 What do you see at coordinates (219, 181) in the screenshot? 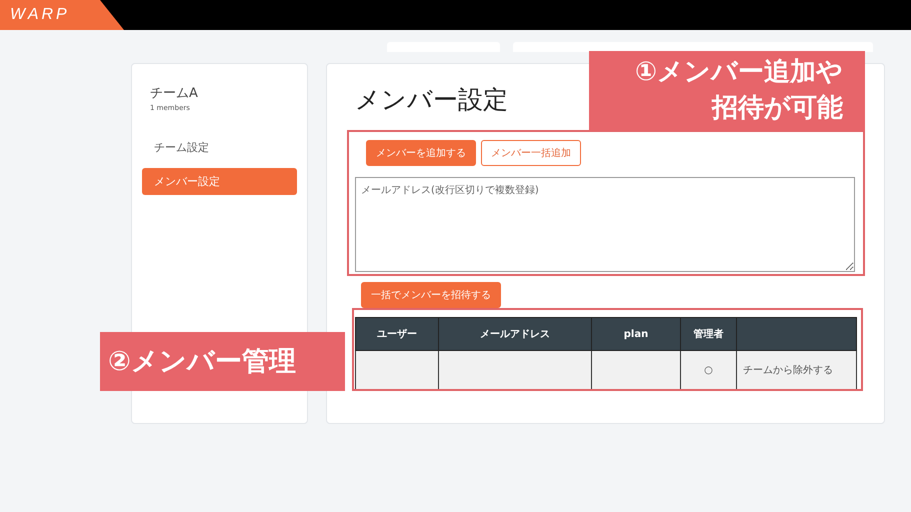
I see `sidebar-item: メンバー設定` at bounding box center [219, 181].